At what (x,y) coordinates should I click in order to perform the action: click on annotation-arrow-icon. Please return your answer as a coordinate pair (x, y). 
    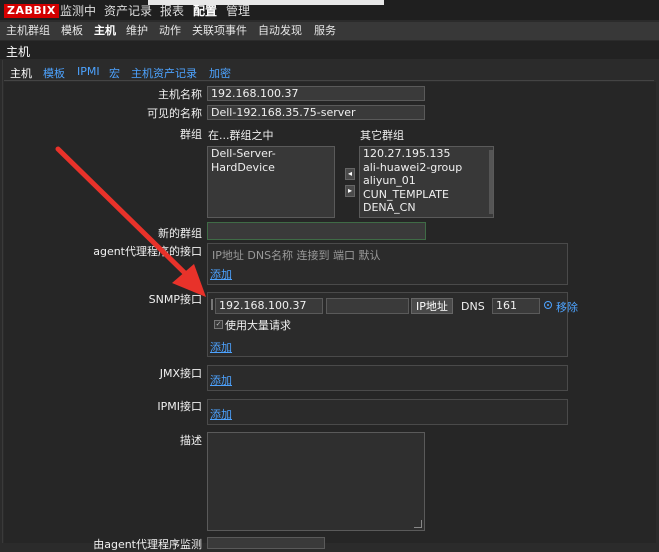
    Looking at the image, I should click on (130, 221).